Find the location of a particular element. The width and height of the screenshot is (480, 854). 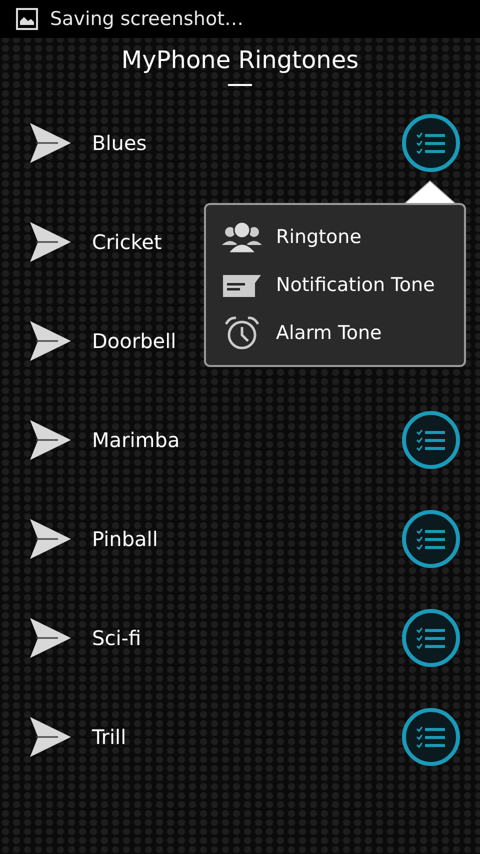

ringtone-name: Trill is located at coordinates (247, 736).